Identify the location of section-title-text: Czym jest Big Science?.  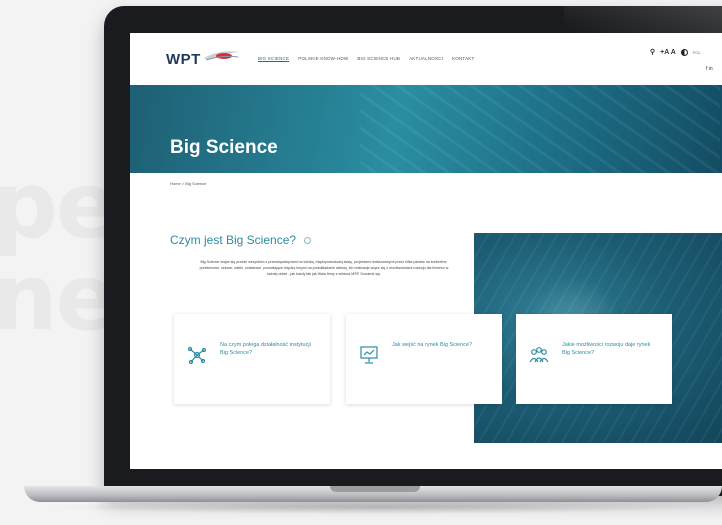
(233, 240).